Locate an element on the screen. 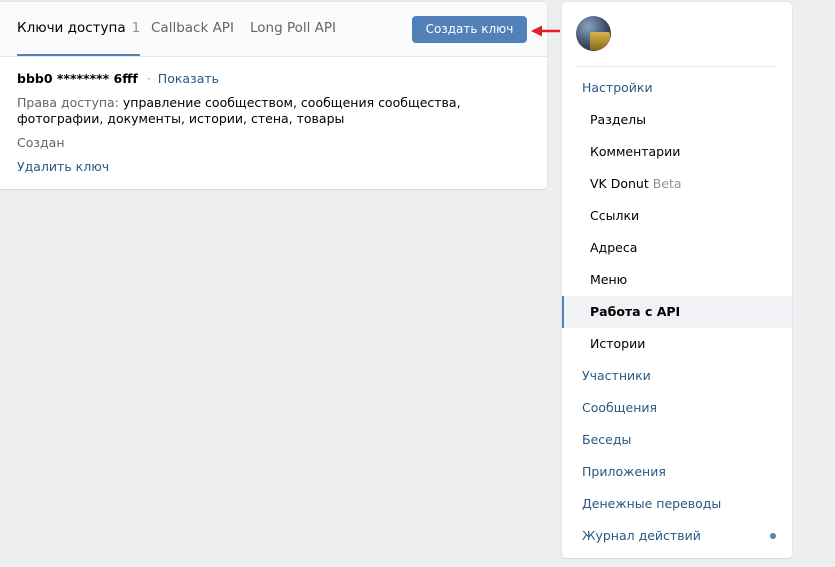 The image size is (835, 567). tab-callback-api-label: Callback API is located at coordinates (192, 28).